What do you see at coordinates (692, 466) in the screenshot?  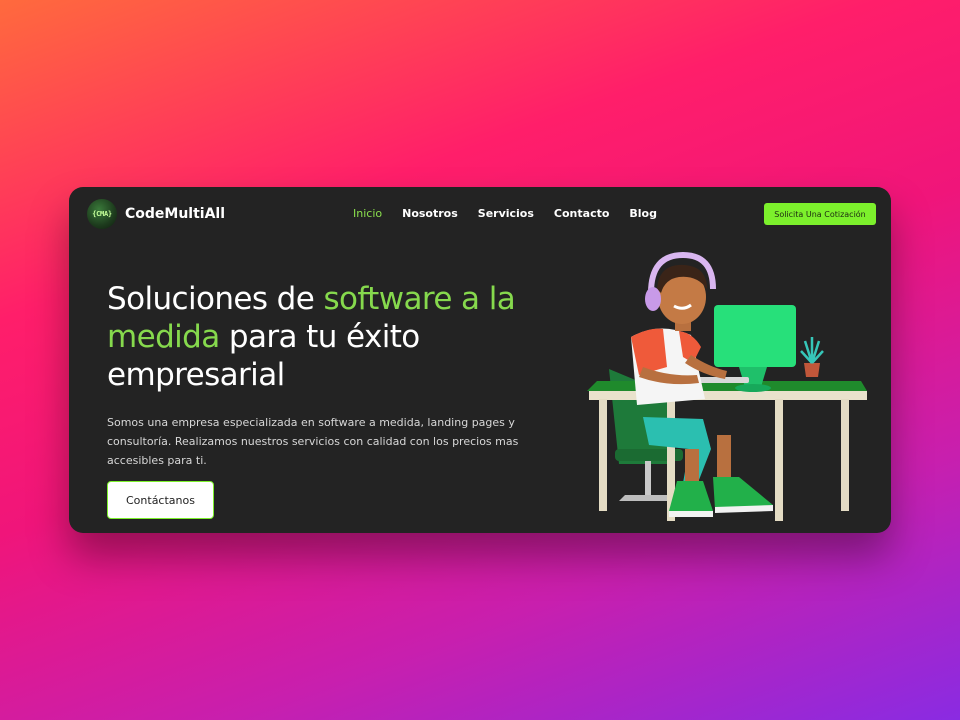 I see `person-leg-right` at bounding box center [692, 466].